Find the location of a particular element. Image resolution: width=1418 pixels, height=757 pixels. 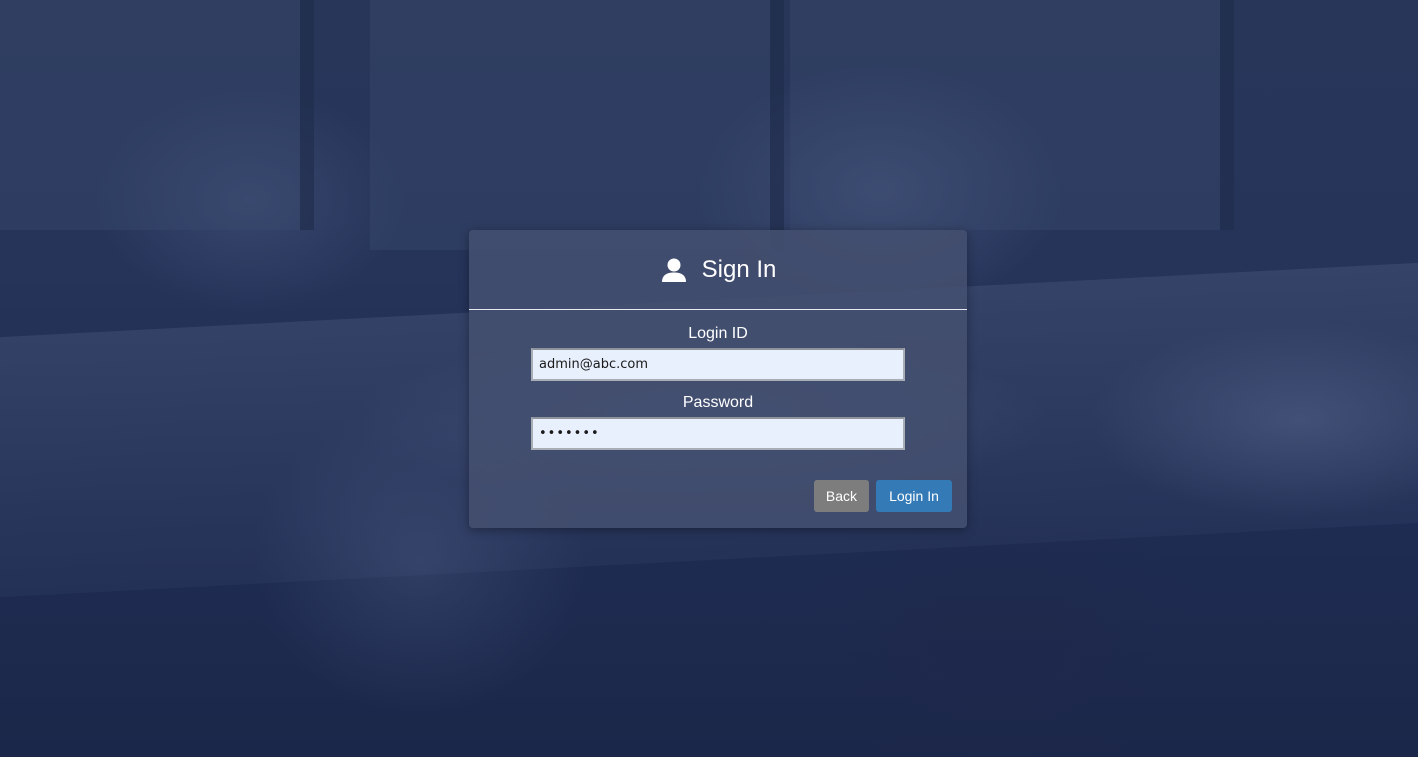

button-row: Back Login In is located at coordinates (882, 496).